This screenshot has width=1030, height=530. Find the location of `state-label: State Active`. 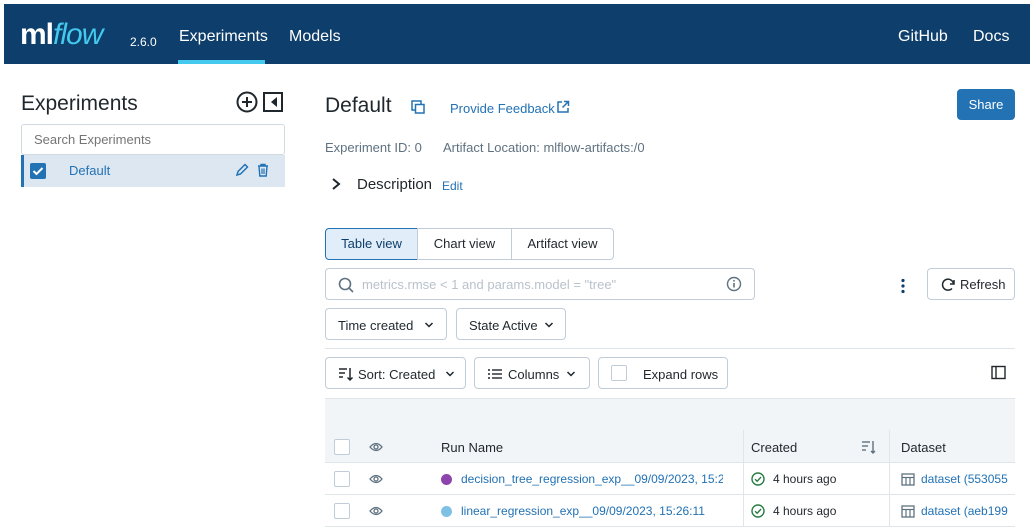

state-label: State Active is located at coordinates (503, 325).